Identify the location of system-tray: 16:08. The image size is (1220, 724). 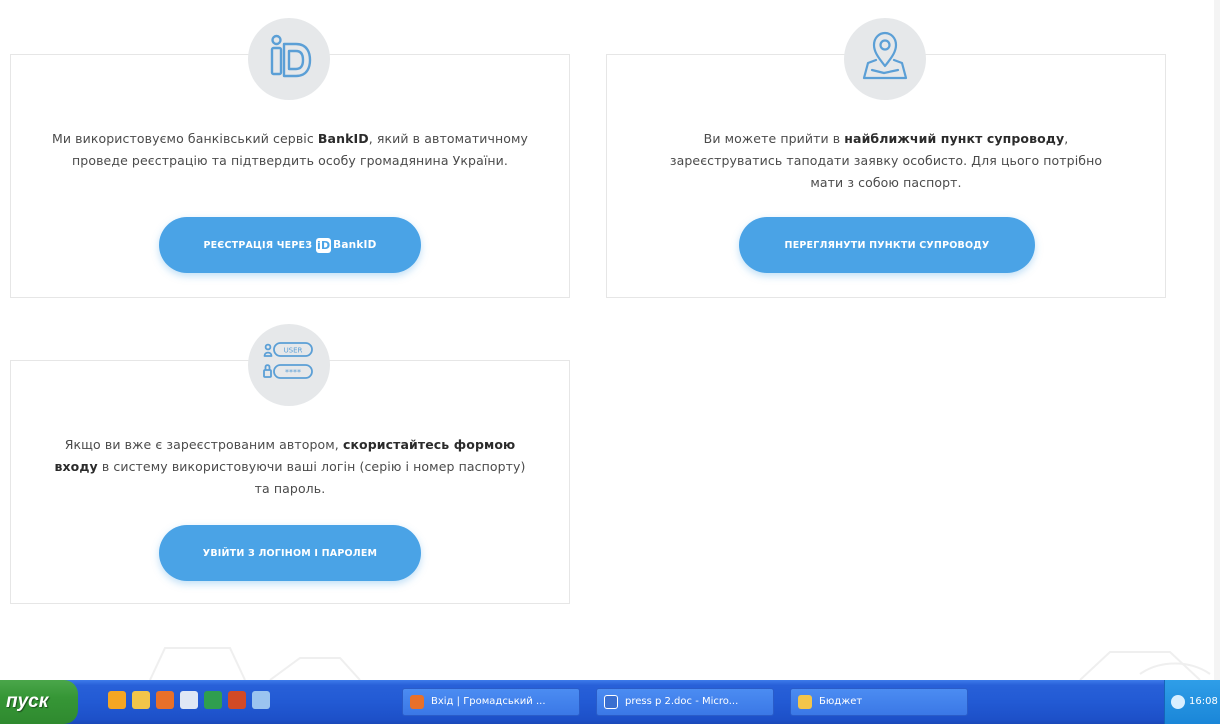
(1192, 702).